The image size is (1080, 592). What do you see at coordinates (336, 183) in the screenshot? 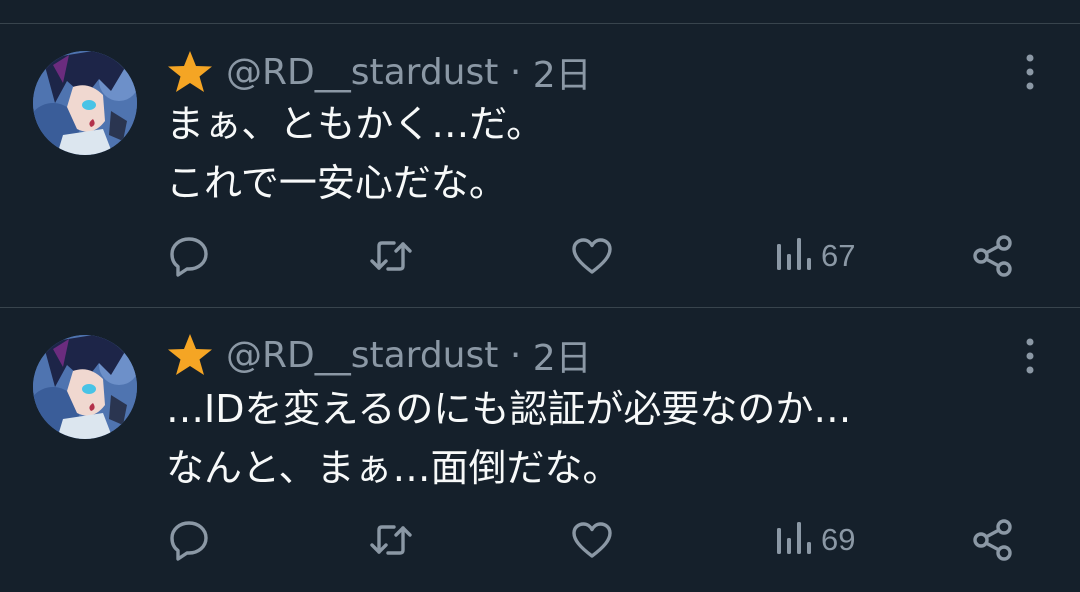
I see `tweet-line: これで一安心だな。` at bounding box center [336, 183].